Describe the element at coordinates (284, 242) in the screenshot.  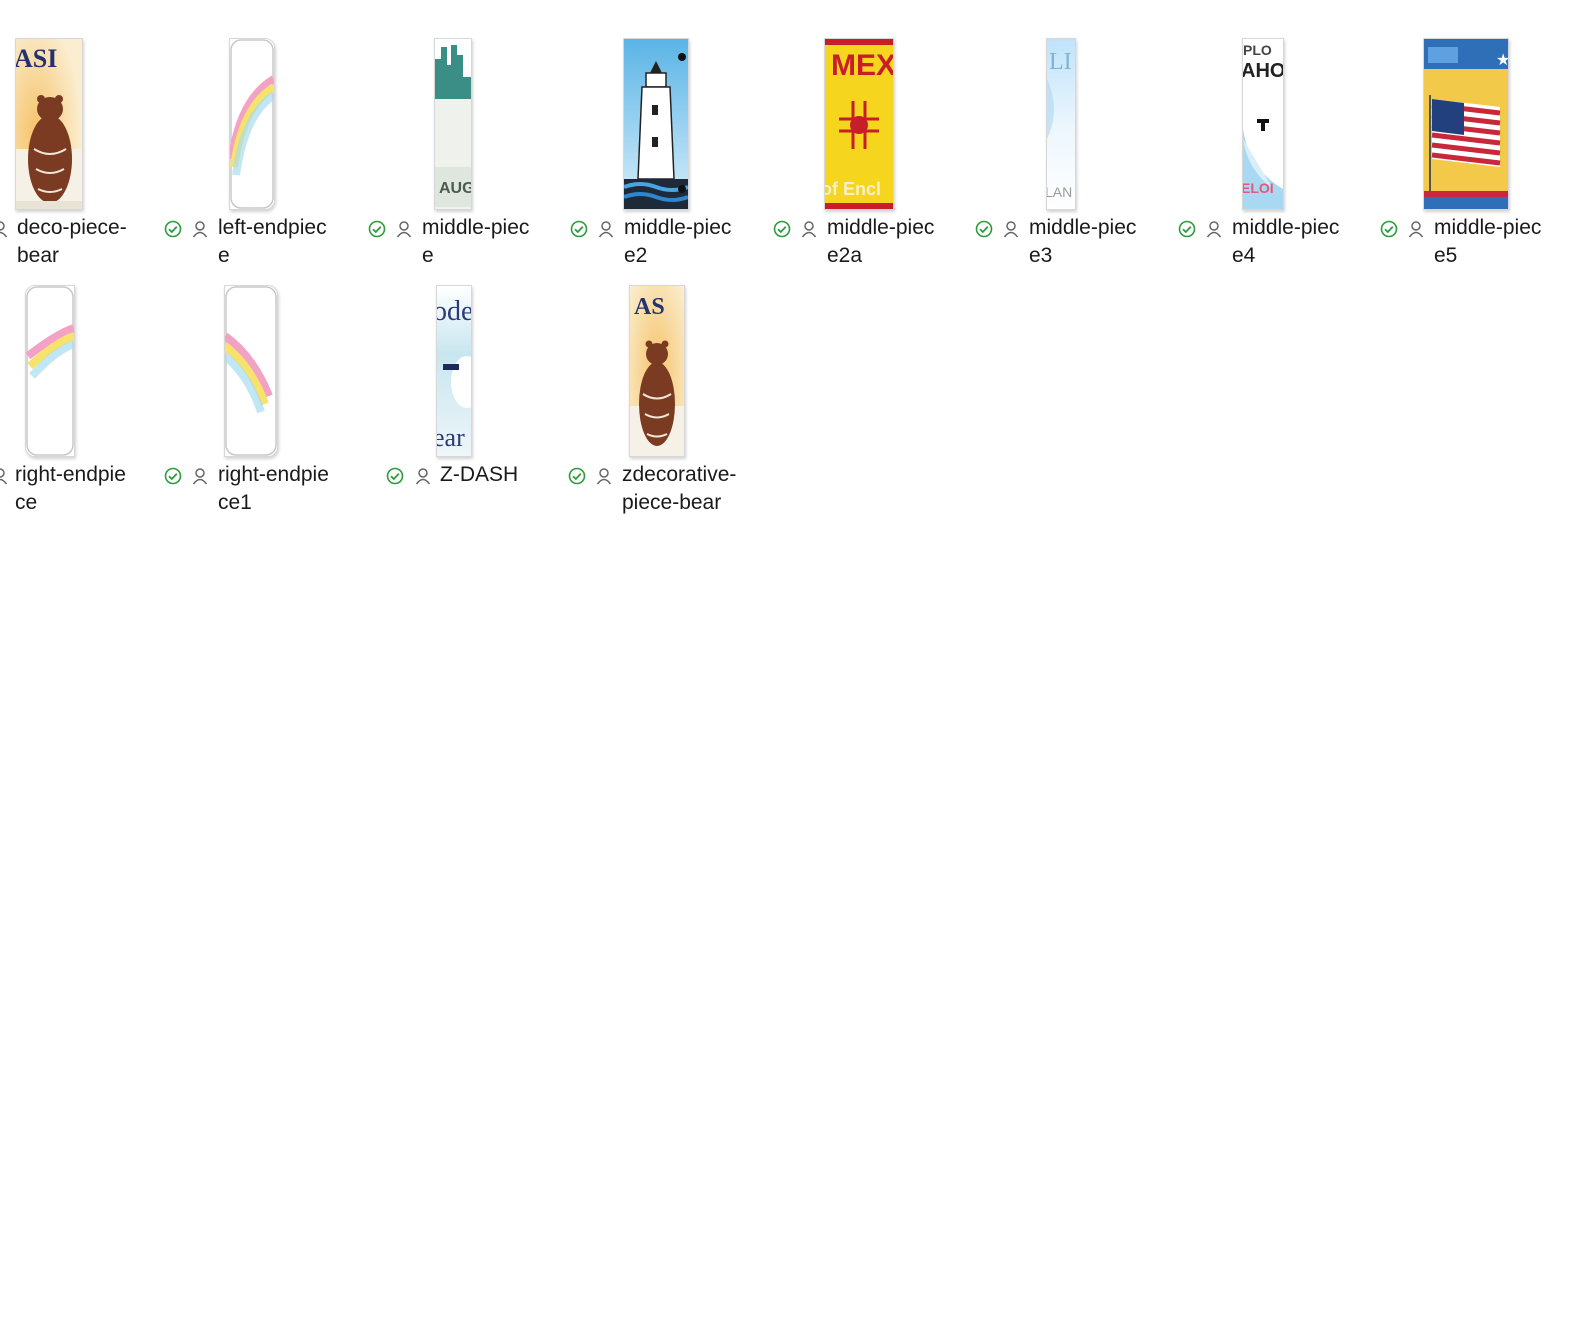
I see `file-name: left-endpiec e` at that location.